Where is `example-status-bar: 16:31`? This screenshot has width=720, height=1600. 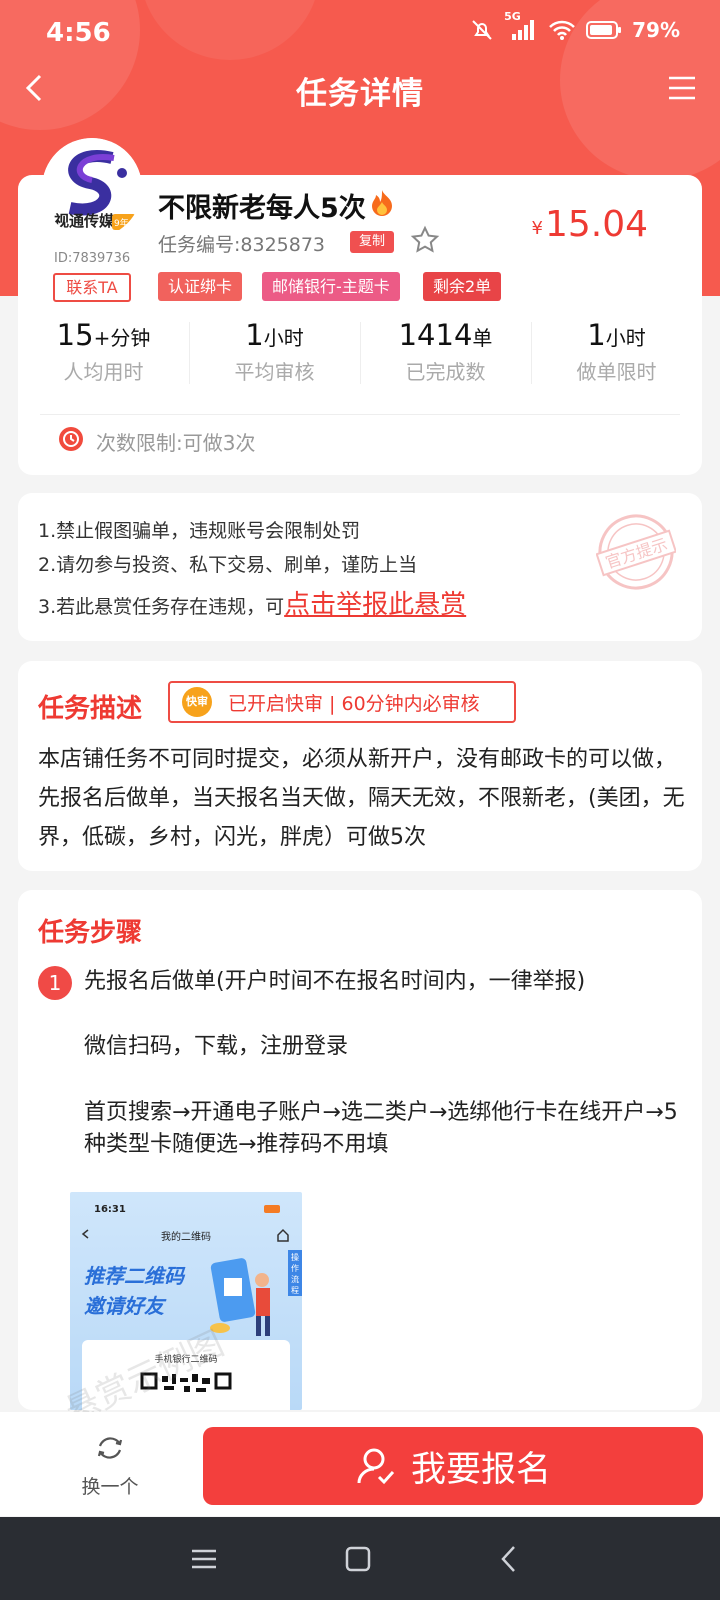 example-status-bar: 16:31 is located at coordinates (186, 1207).